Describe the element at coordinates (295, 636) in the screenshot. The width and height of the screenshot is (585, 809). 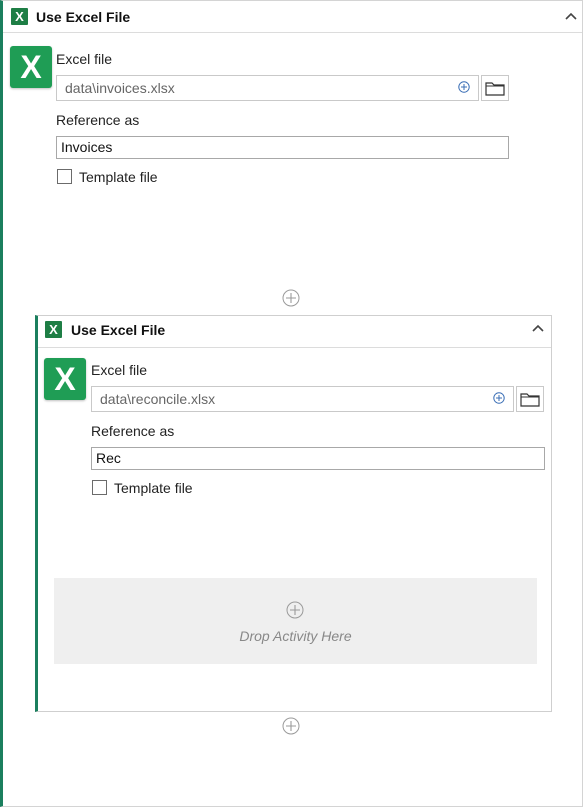
I see `drop-activity-text: Drop Activity Here` at that location.